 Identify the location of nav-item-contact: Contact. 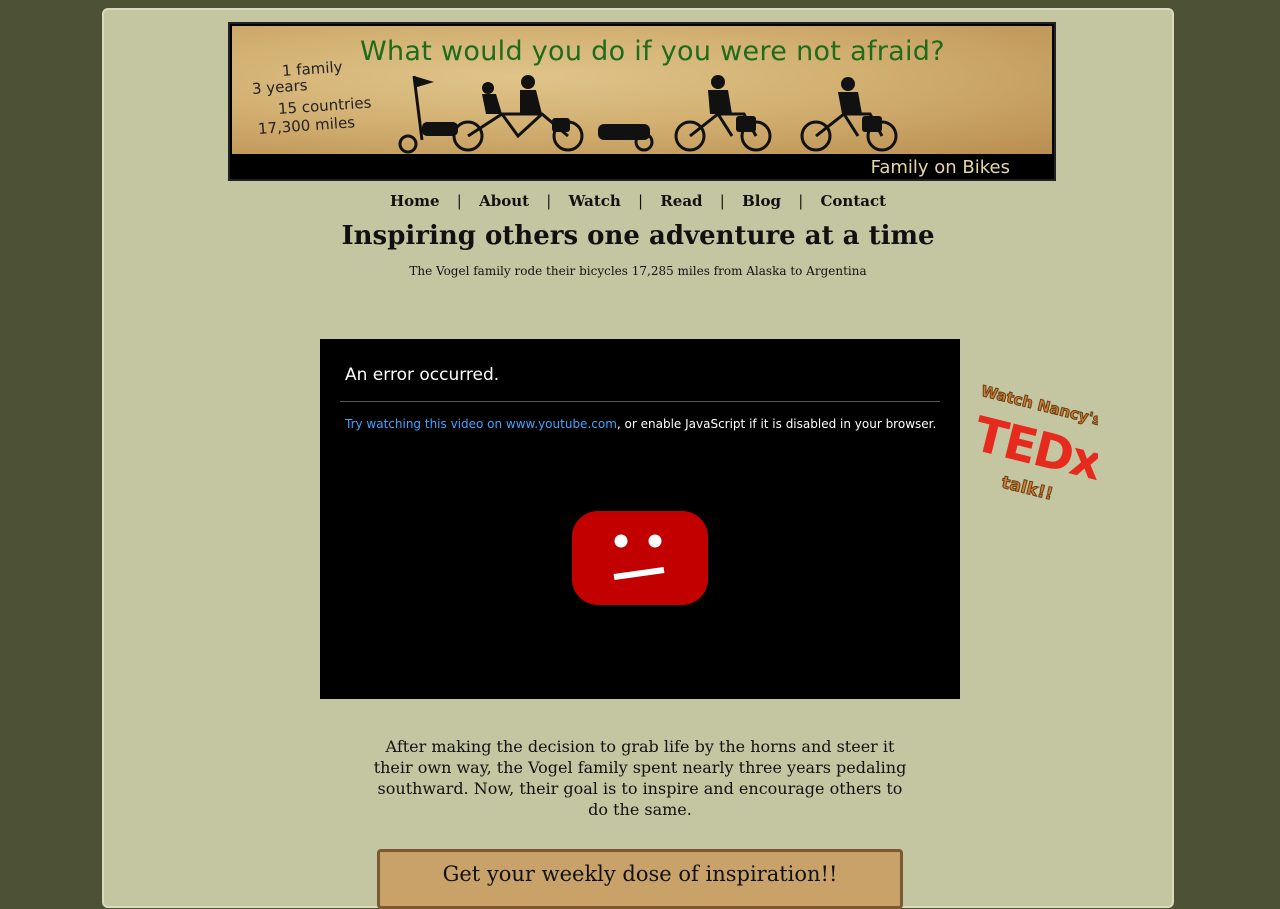
(853, 201).